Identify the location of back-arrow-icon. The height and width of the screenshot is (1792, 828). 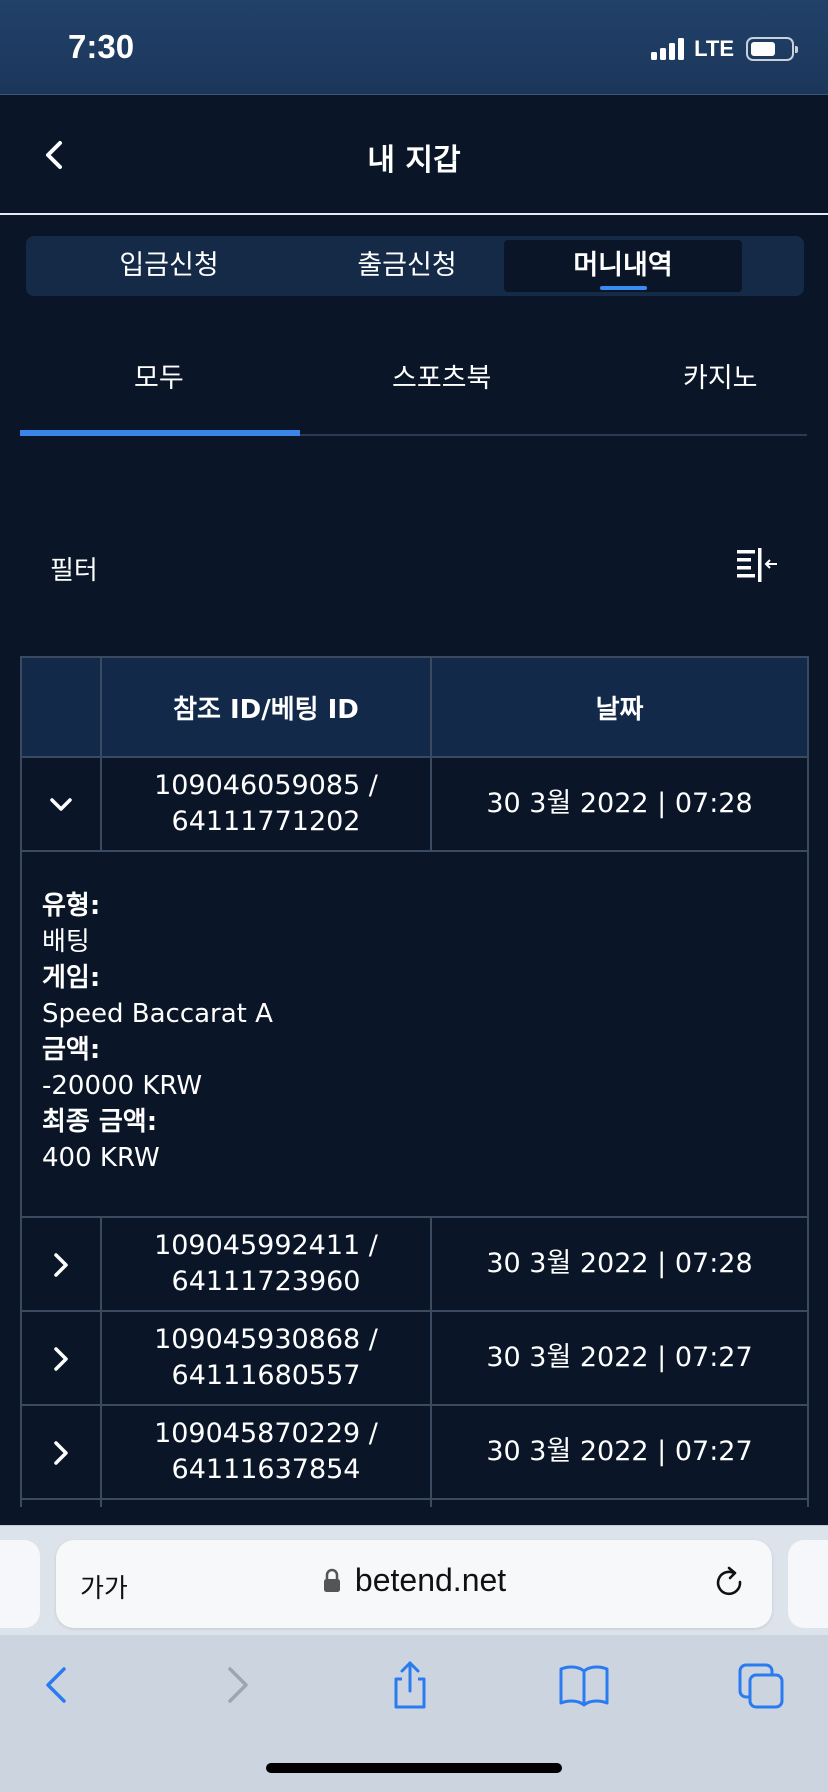
(58, 1685).